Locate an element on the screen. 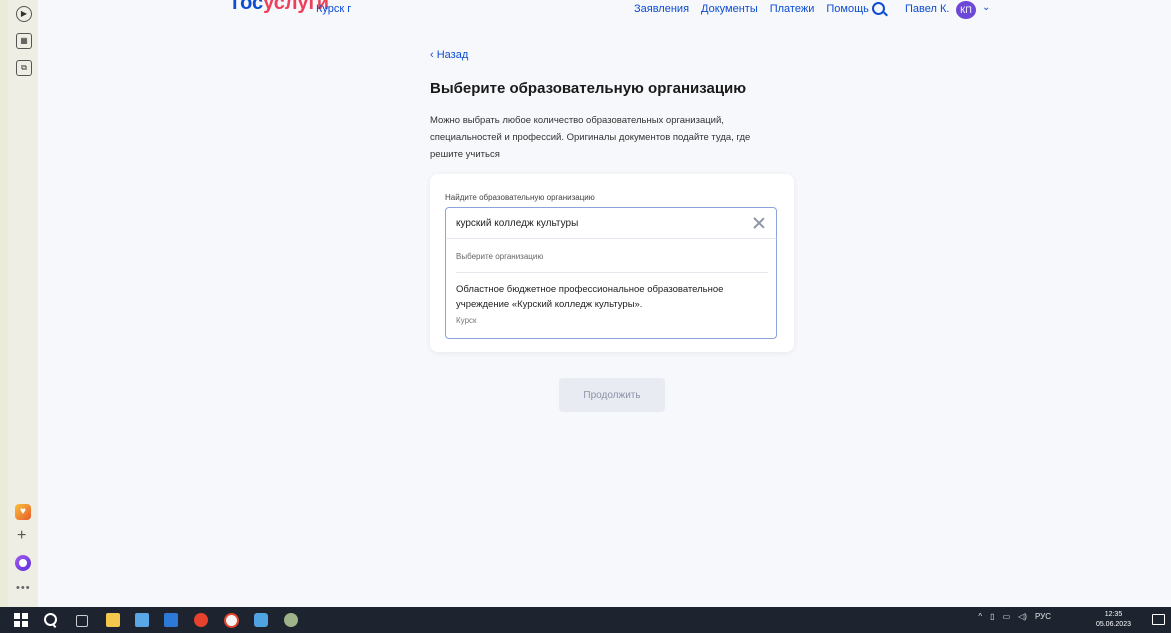 This screenshot has width=1171, height=633. gosuslugi-logo: госуслуги is located at coordinates (280, 7).